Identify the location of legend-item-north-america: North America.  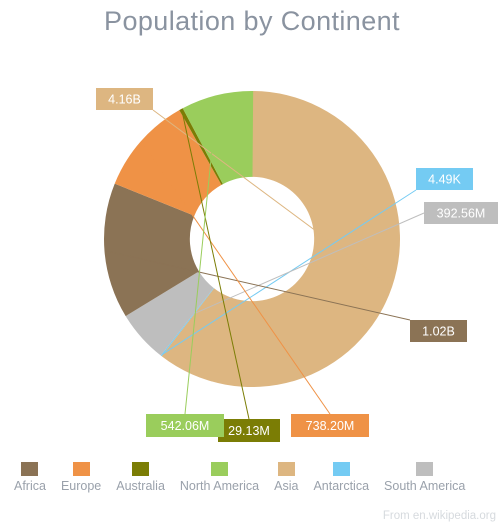
(219, 477).